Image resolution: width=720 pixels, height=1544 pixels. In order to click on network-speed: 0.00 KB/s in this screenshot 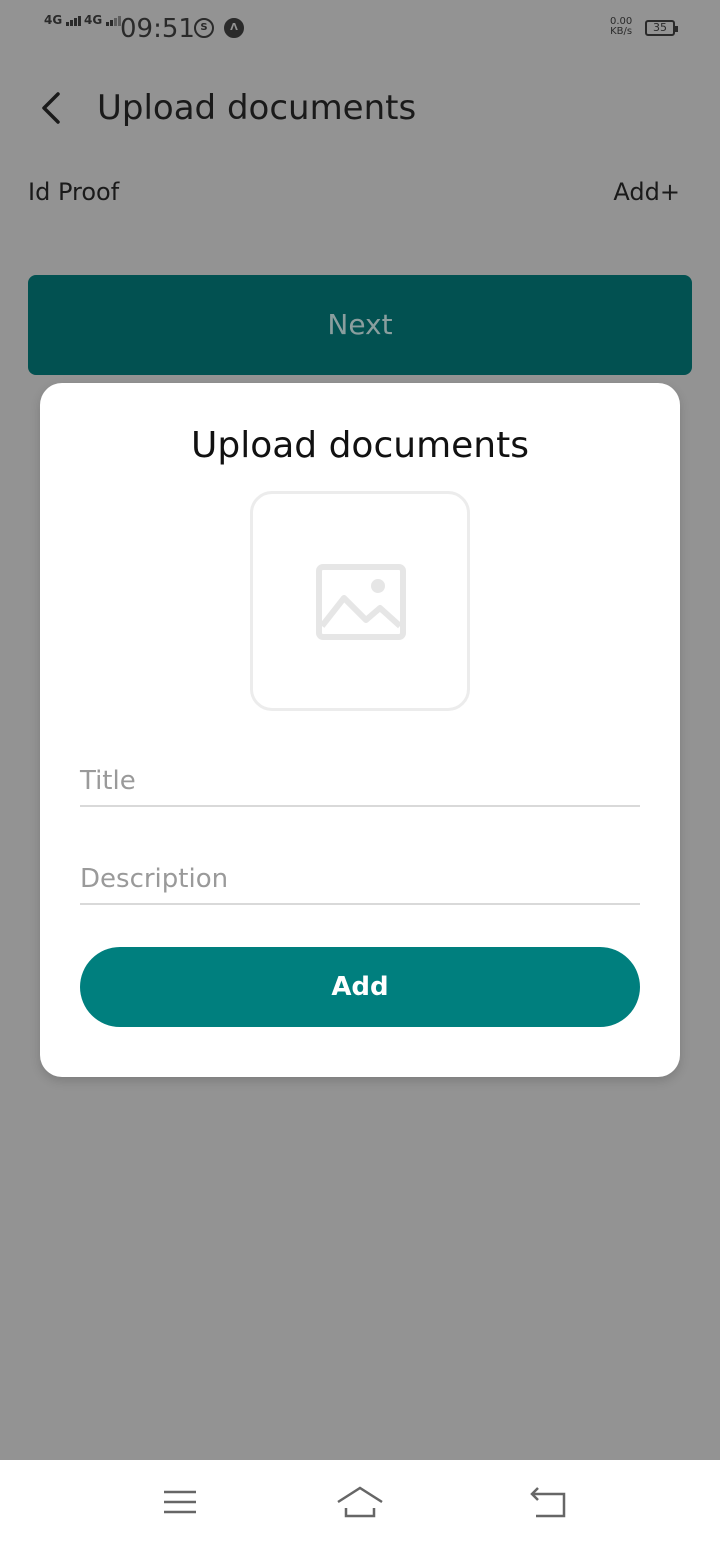, I will do `click(621, 27)`.